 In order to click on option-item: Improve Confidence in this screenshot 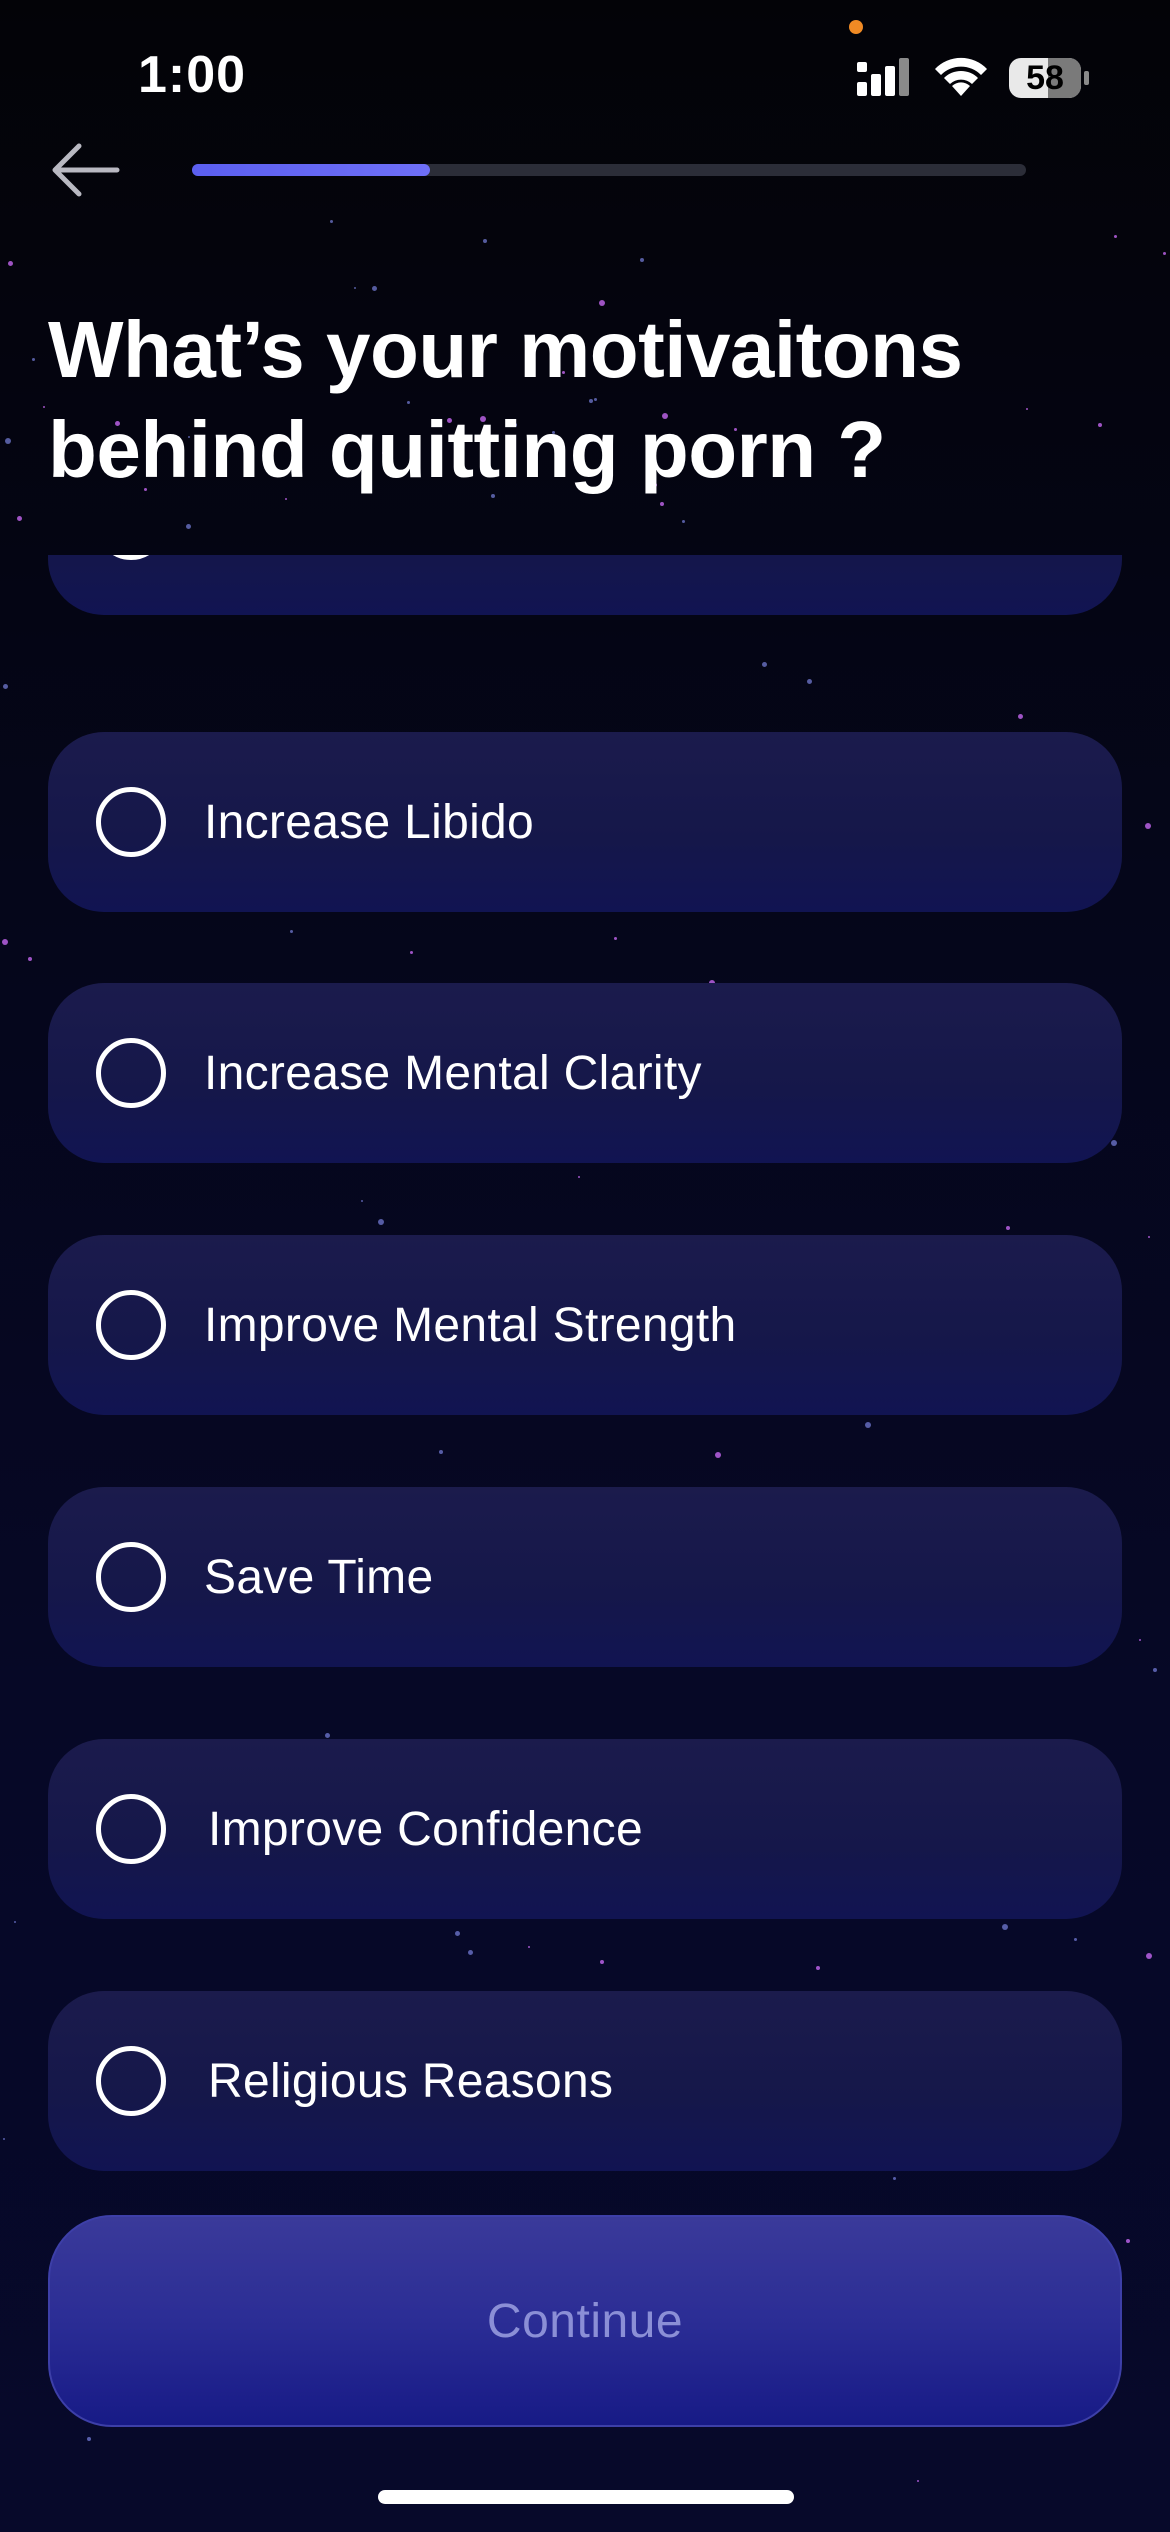, I will do `click(585, 1829)`.